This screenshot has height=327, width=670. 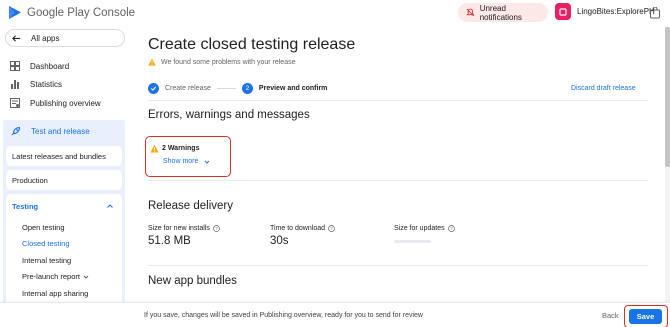 I want to click on rocket-icon, so click(x=16, y=131).